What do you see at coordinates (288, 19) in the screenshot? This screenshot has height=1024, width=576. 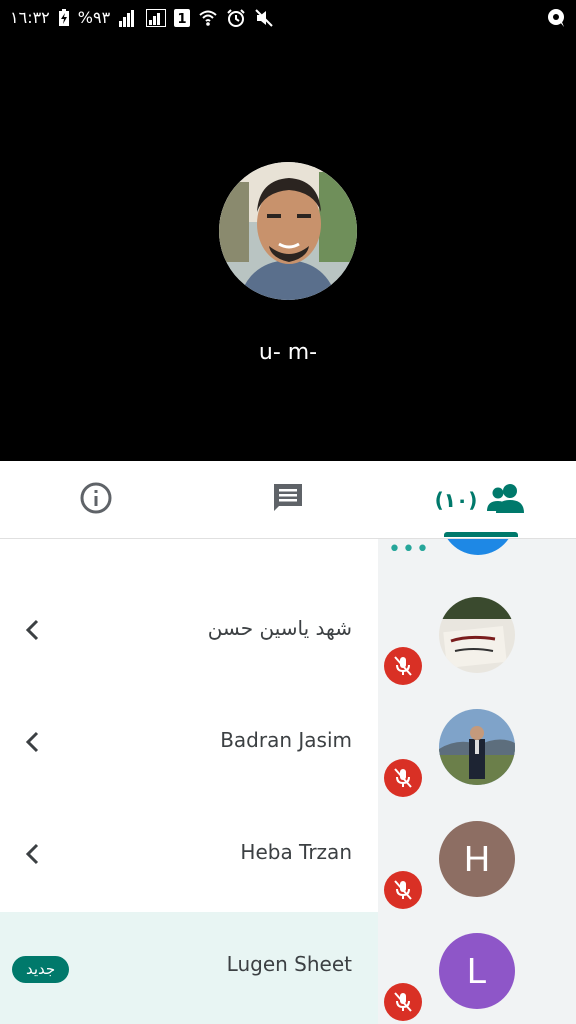 I see `status-bar: ١٦:٣٢ %٩٣ 1` at bounding box center [288, 19].